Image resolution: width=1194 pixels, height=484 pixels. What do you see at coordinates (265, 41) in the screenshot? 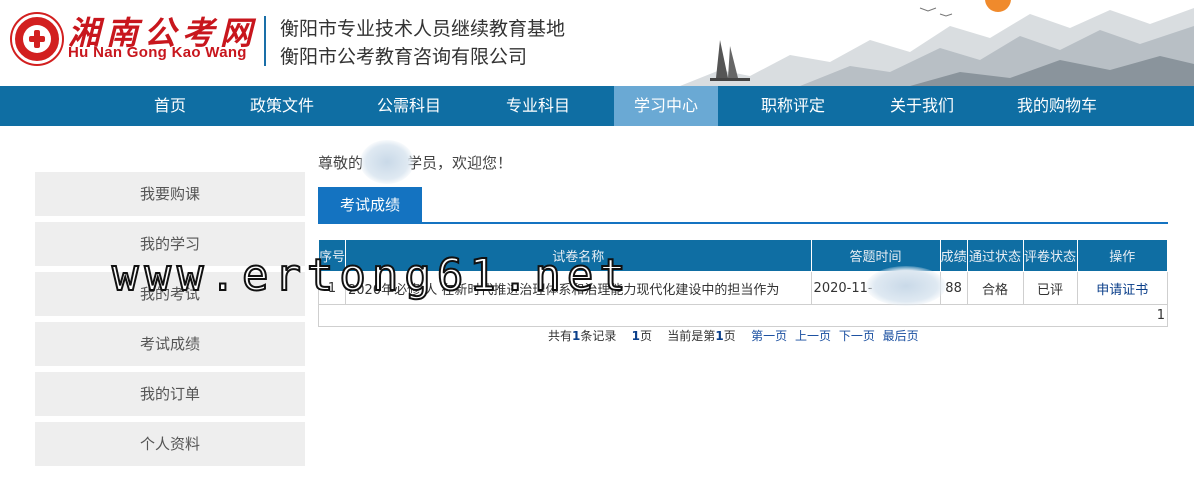
I see `header-divider` at bounding box center [265, 41].